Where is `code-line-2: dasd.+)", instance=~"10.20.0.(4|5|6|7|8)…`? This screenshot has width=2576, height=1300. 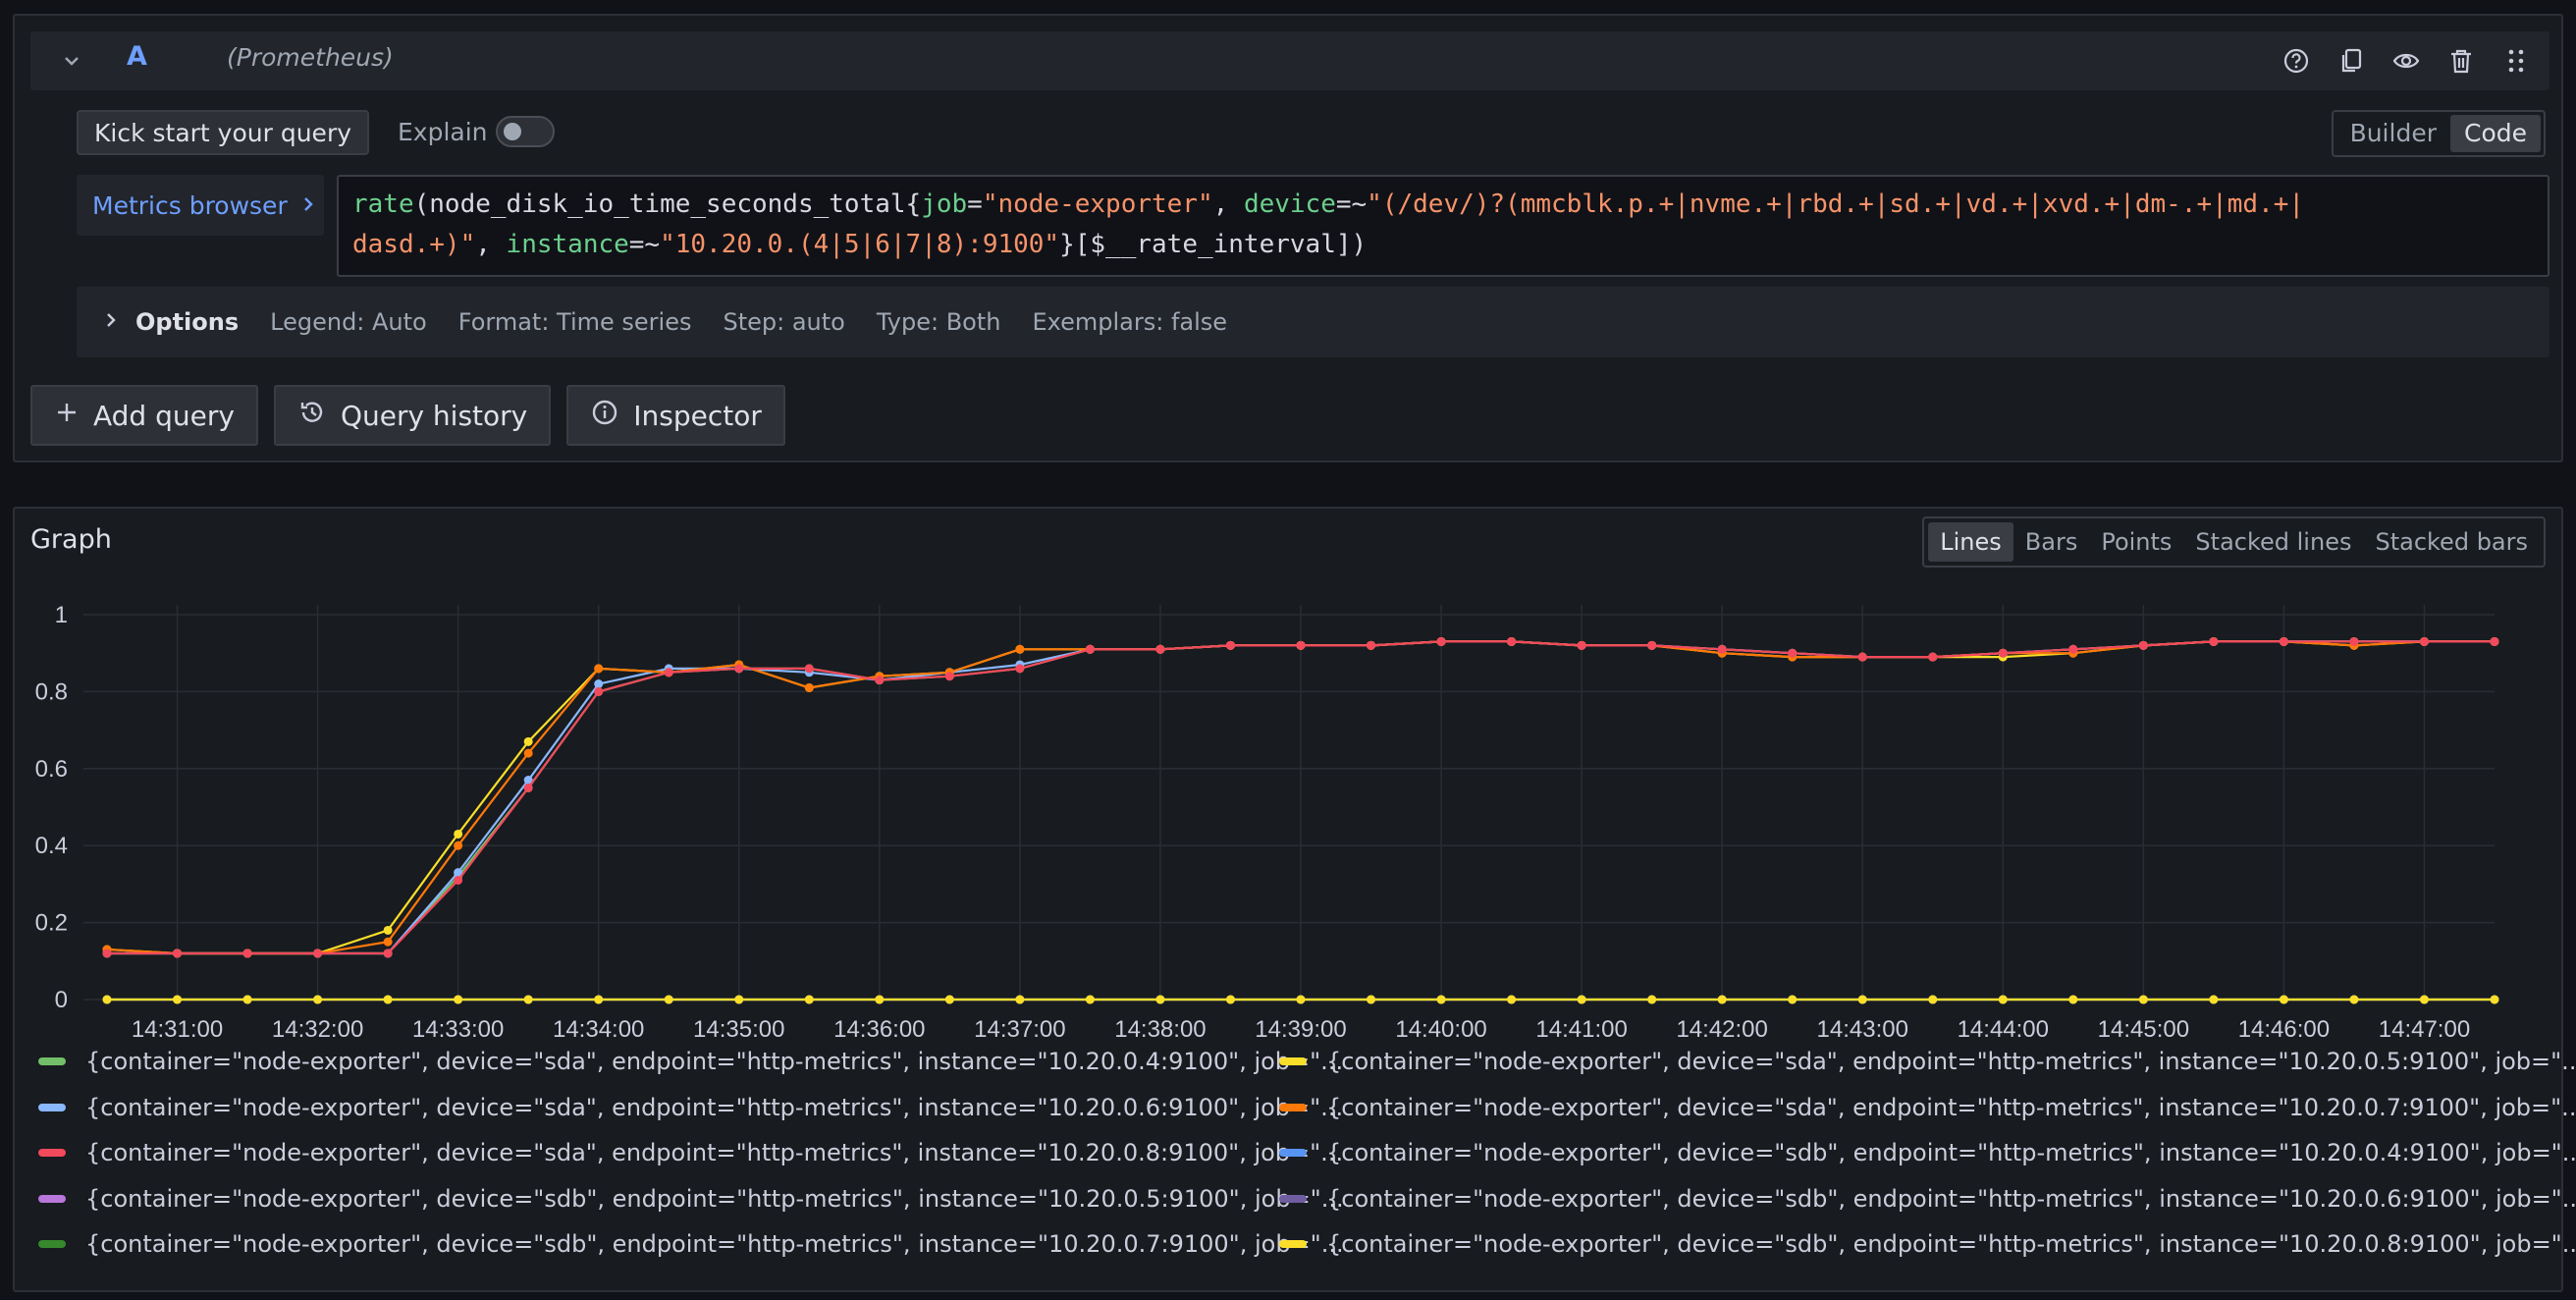 code-line-2: dasd.+)", instance=~"10.20.0.(4|5|6|7|8)… is located at coordinates (1443, 245).